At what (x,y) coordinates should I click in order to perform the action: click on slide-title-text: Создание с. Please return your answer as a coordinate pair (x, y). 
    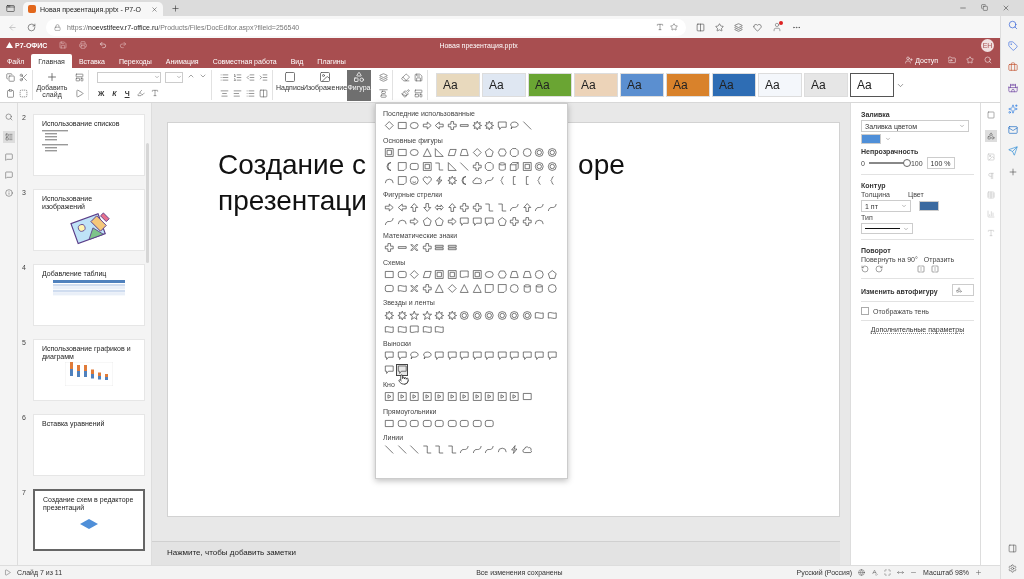
    Looking at the image, I should click on (292, 165).